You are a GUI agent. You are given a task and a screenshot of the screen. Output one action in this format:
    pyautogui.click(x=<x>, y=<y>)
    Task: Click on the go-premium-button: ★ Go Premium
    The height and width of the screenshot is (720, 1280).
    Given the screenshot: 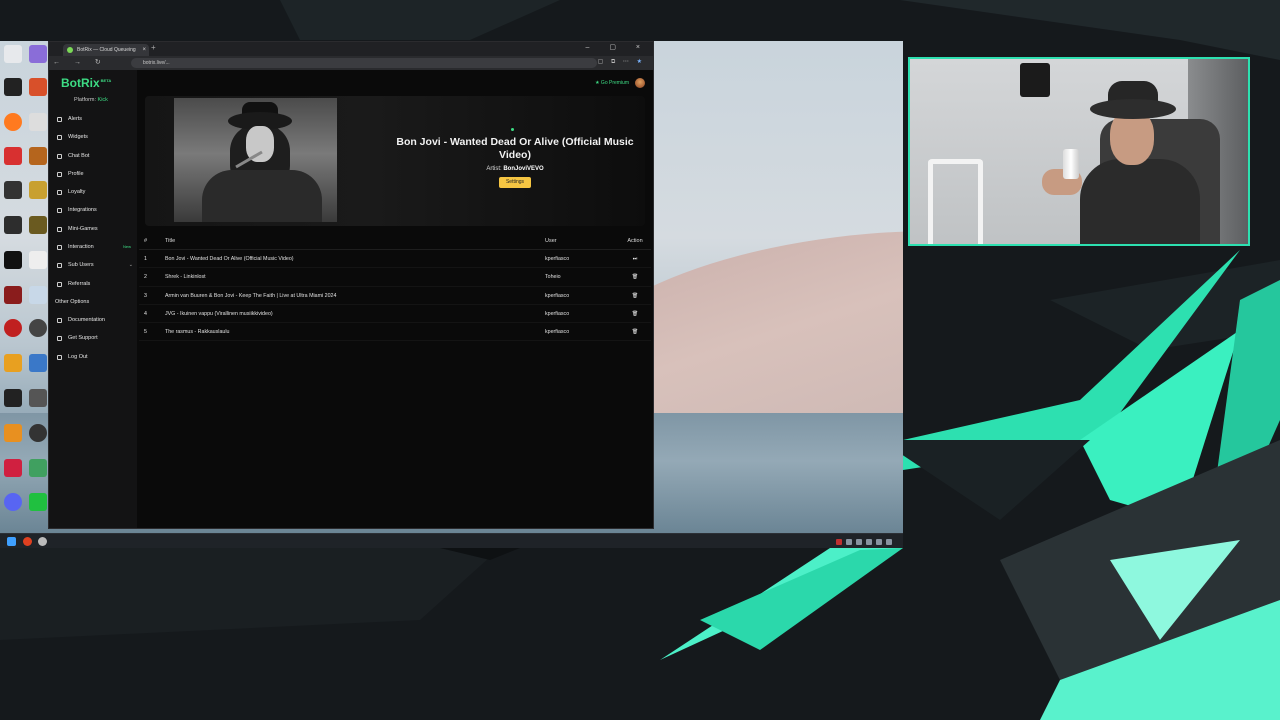 What is the action you would take?
    pyautogui.click(x=612, y=83)
    